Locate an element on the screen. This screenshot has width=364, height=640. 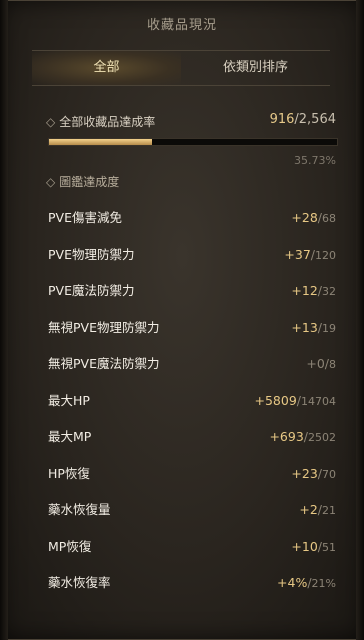
panel-title: 收藏品現況 is located at coordinates (181, 25).